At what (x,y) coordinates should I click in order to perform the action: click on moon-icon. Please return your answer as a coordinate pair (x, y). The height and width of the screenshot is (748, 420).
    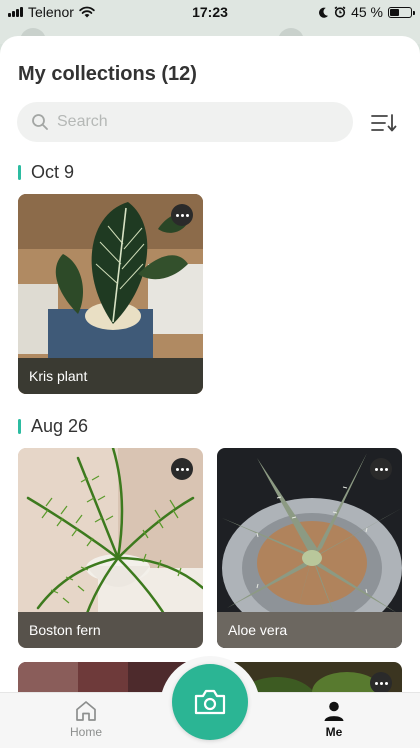
    Looking at the image, I should click on (324, 12).